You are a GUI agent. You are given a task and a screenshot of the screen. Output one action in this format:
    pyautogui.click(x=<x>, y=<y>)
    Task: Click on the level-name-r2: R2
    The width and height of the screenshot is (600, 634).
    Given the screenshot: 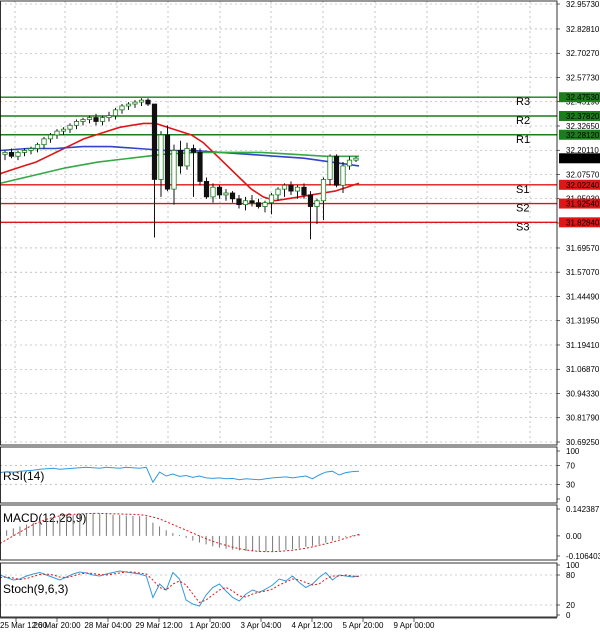 What is the action you would take?
    pyautogui.click(x=523, y=121)
    